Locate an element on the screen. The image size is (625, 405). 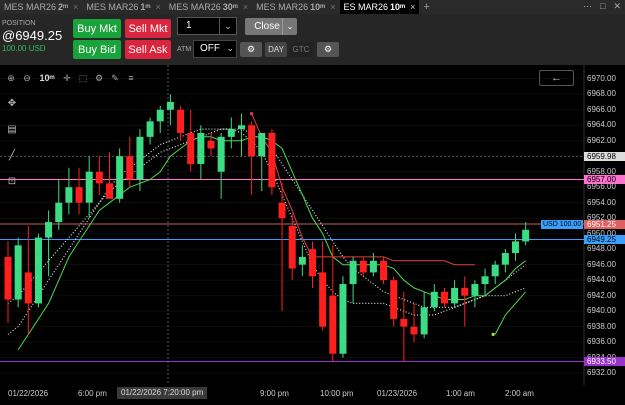
more-icon: ⋯ is located at coordinates (587, 6).